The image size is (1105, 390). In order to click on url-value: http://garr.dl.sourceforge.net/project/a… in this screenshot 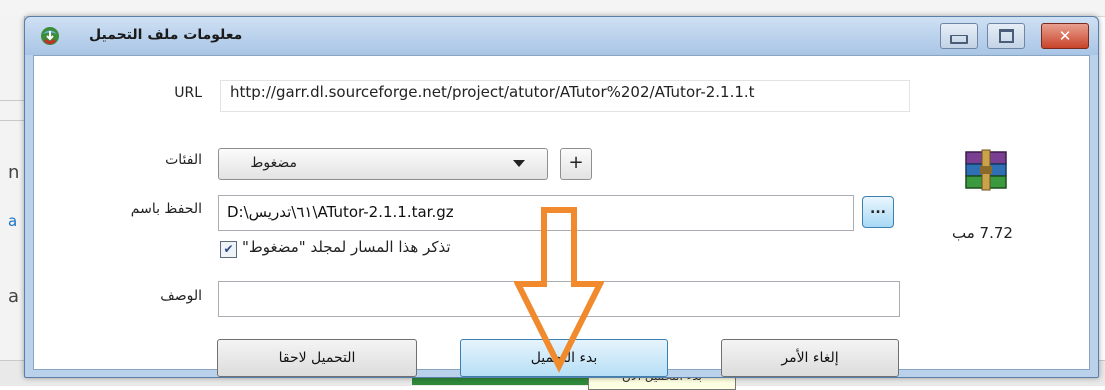, I will do `click(492, 92)`.